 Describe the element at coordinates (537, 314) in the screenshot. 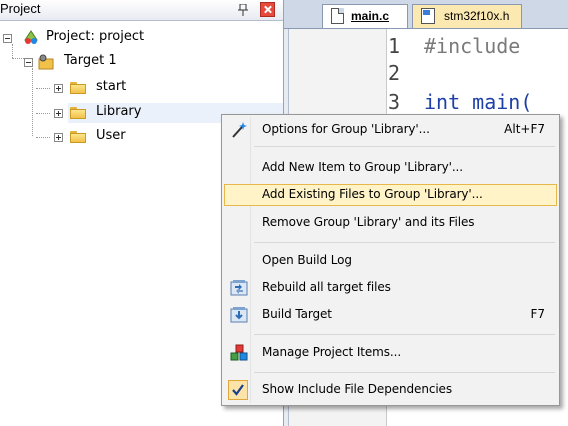

I see `menu-item-shortcut: F7` at that location.